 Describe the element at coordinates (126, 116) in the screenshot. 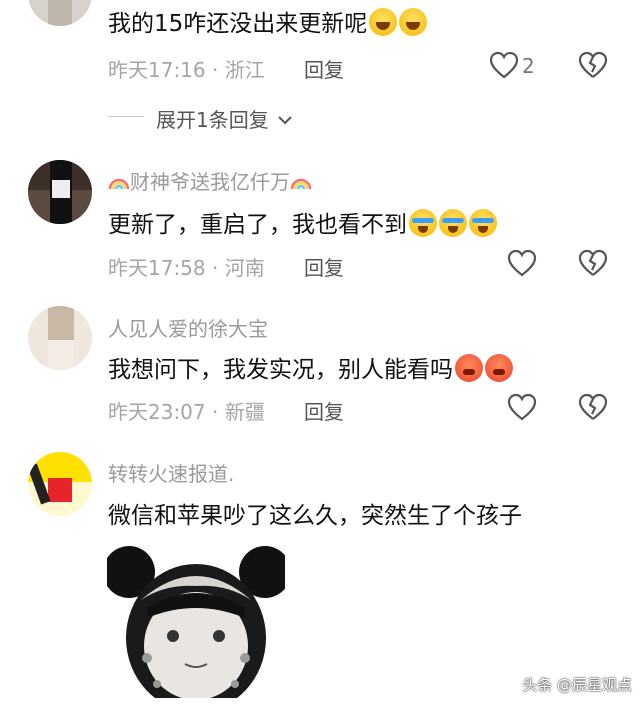

I see `expand-replies-divider` at that location.